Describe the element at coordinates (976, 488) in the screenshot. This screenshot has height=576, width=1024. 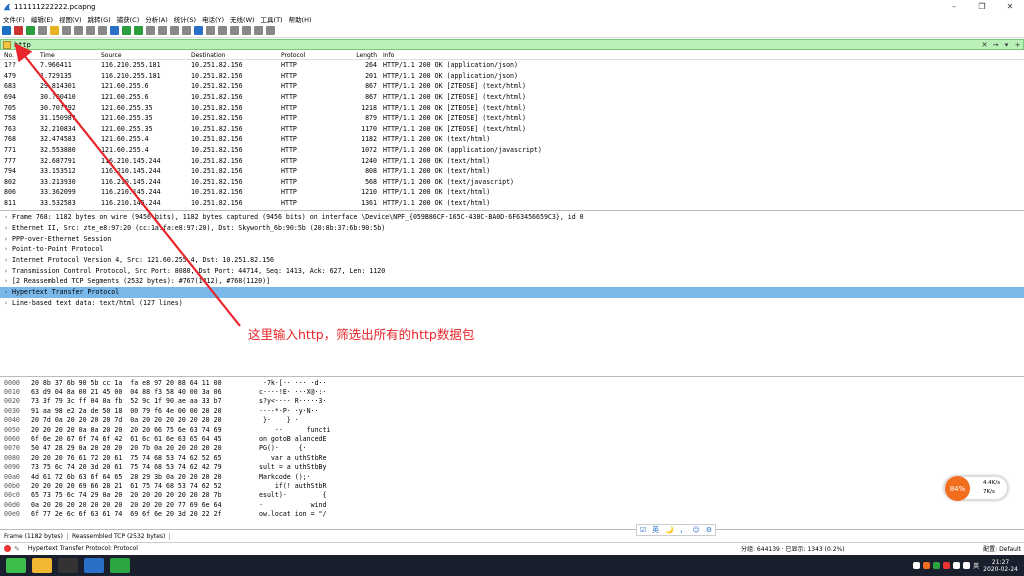
I see `net-speed-widget: 84% 4.4K/s 7K/s` at that location.